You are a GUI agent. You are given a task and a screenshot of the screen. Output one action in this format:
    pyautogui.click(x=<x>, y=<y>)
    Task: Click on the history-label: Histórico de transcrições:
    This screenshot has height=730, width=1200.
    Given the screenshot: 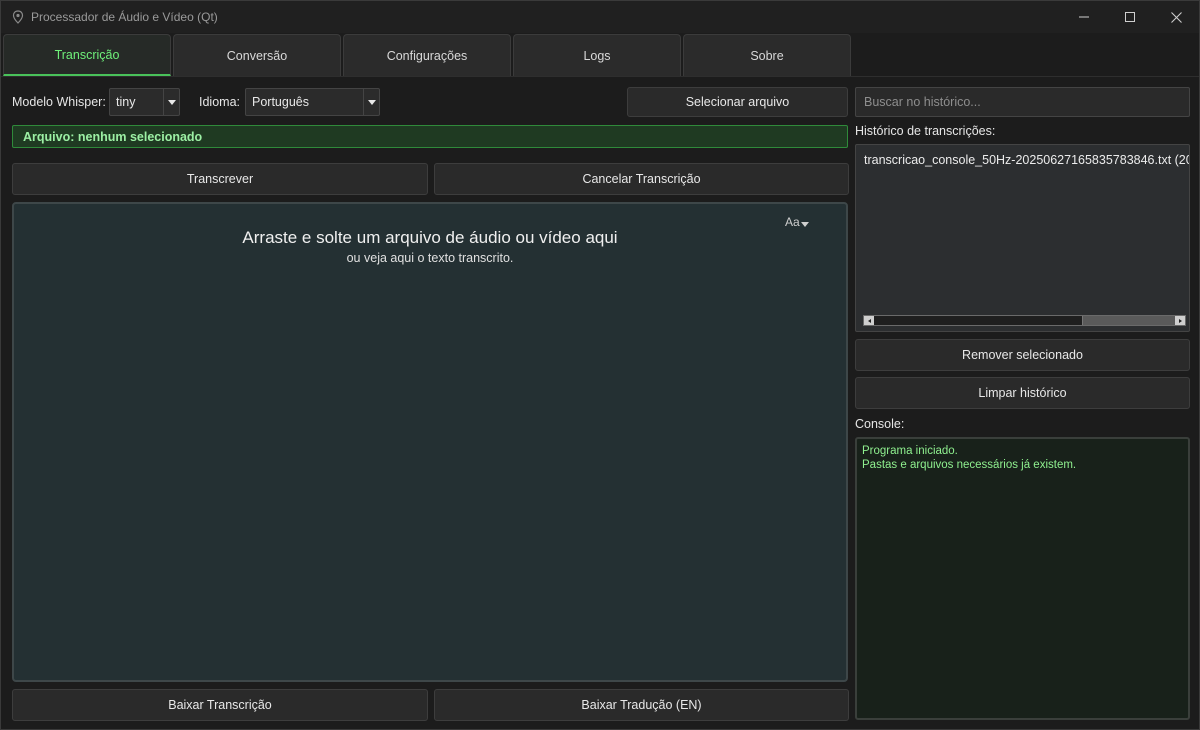 What is the action you would take?
    pyautogui.click(x=925, y=131)
    